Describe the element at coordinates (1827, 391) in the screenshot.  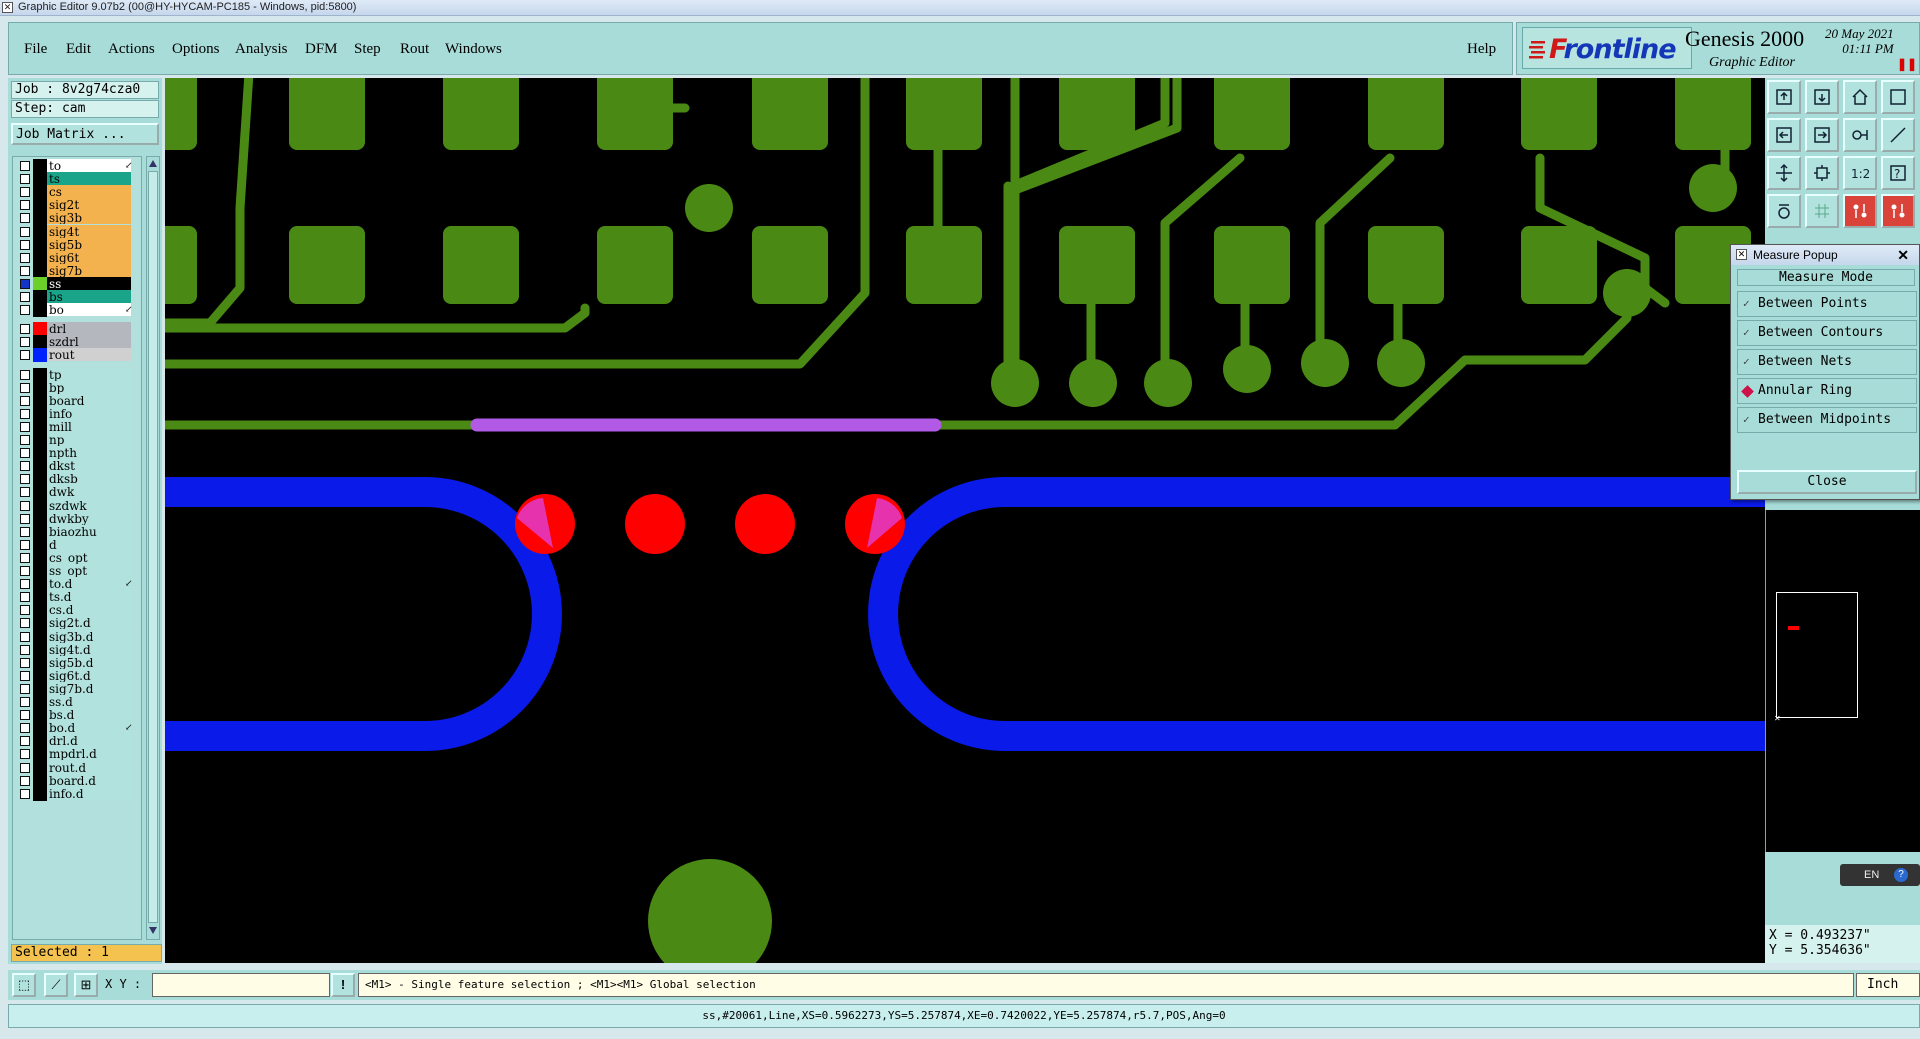
I see `measure-option-annular-ring: Annular Ring` at that location.